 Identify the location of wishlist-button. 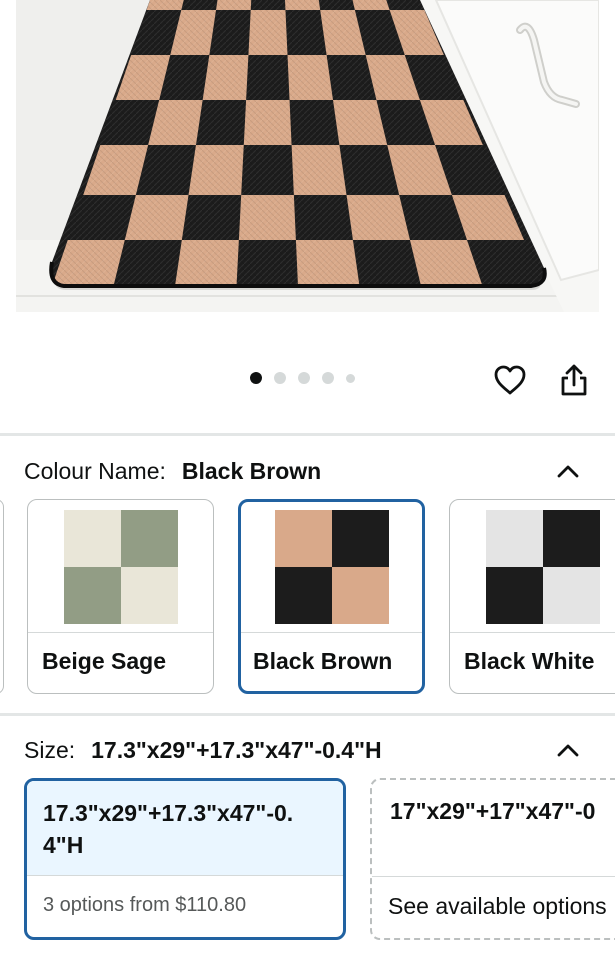
(510, 380).